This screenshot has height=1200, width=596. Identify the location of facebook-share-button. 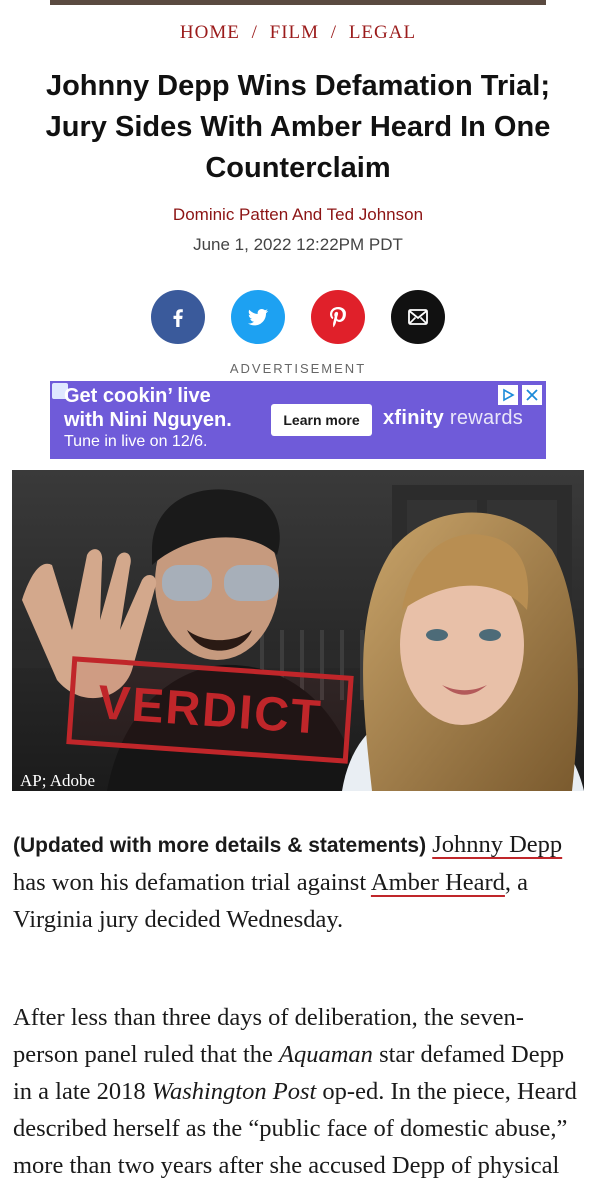
(178, 317).